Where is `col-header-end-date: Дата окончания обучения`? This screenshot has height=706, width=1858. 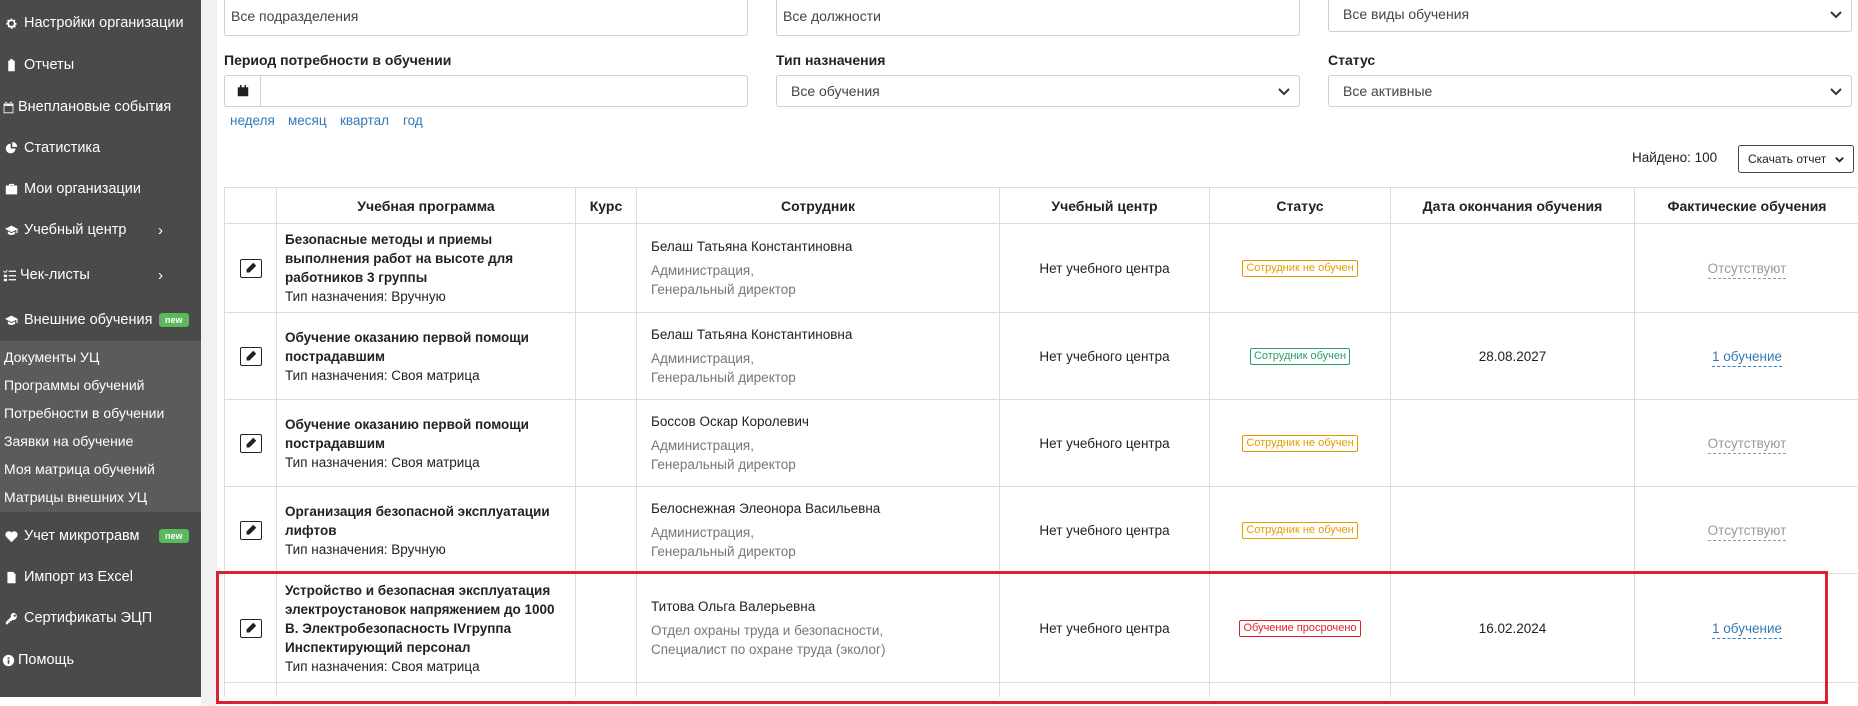 col-header-end-date: Дата окончания обучения is located at coordinates (1512, 205).